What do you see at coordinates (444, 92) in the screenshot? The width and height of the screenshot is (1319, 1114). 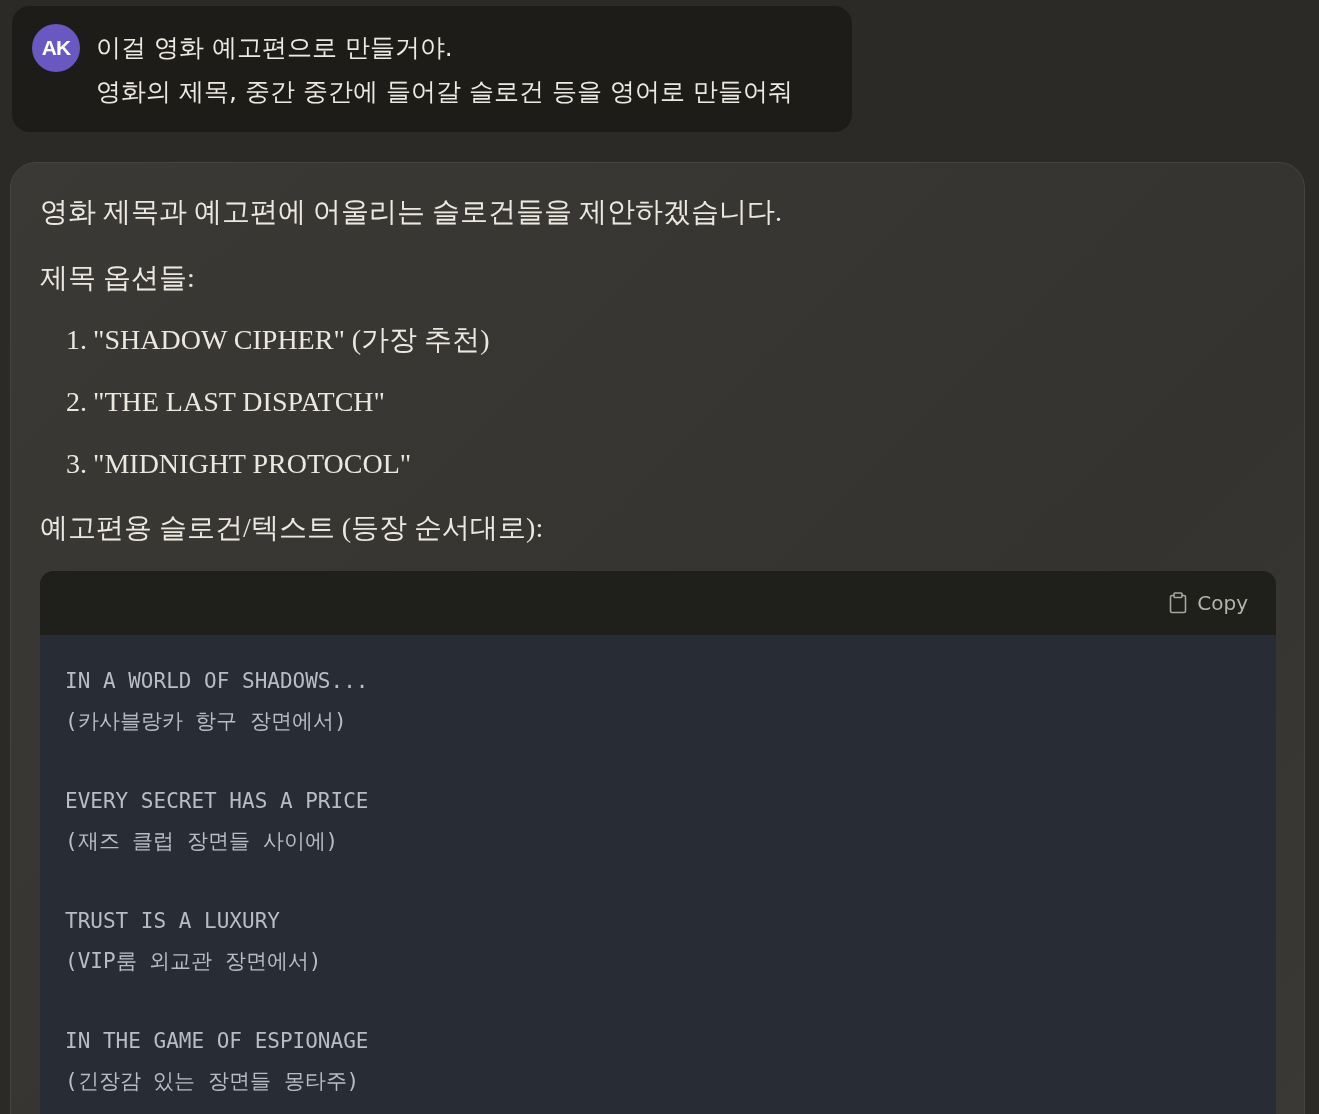 I see `user-message-text: 영화의 제목, 중간 중간에 들어갈 슬로건 등을 영어로 만들어줘` at bounding box center [444, 92].